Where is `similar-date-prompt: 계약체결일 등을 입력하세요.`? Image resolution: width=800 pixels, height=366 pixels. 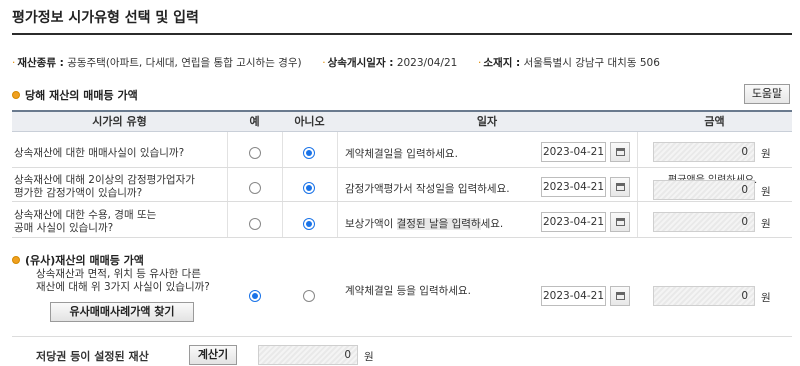
similar-date-prompt: 계약체결일 등을 입력하세요. is located at coordinates (408, 291).